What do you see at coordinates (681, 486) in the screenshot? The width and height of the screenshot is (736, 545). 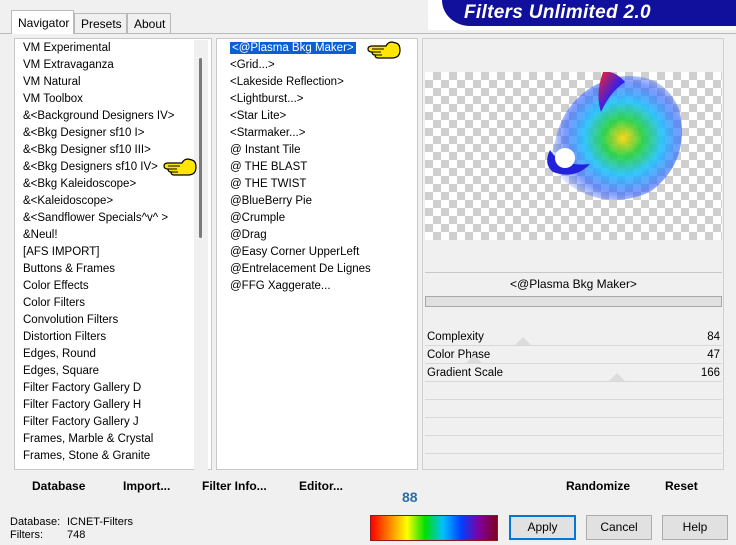 I see `reset-button: Reset` at bounding box center [681, 486].